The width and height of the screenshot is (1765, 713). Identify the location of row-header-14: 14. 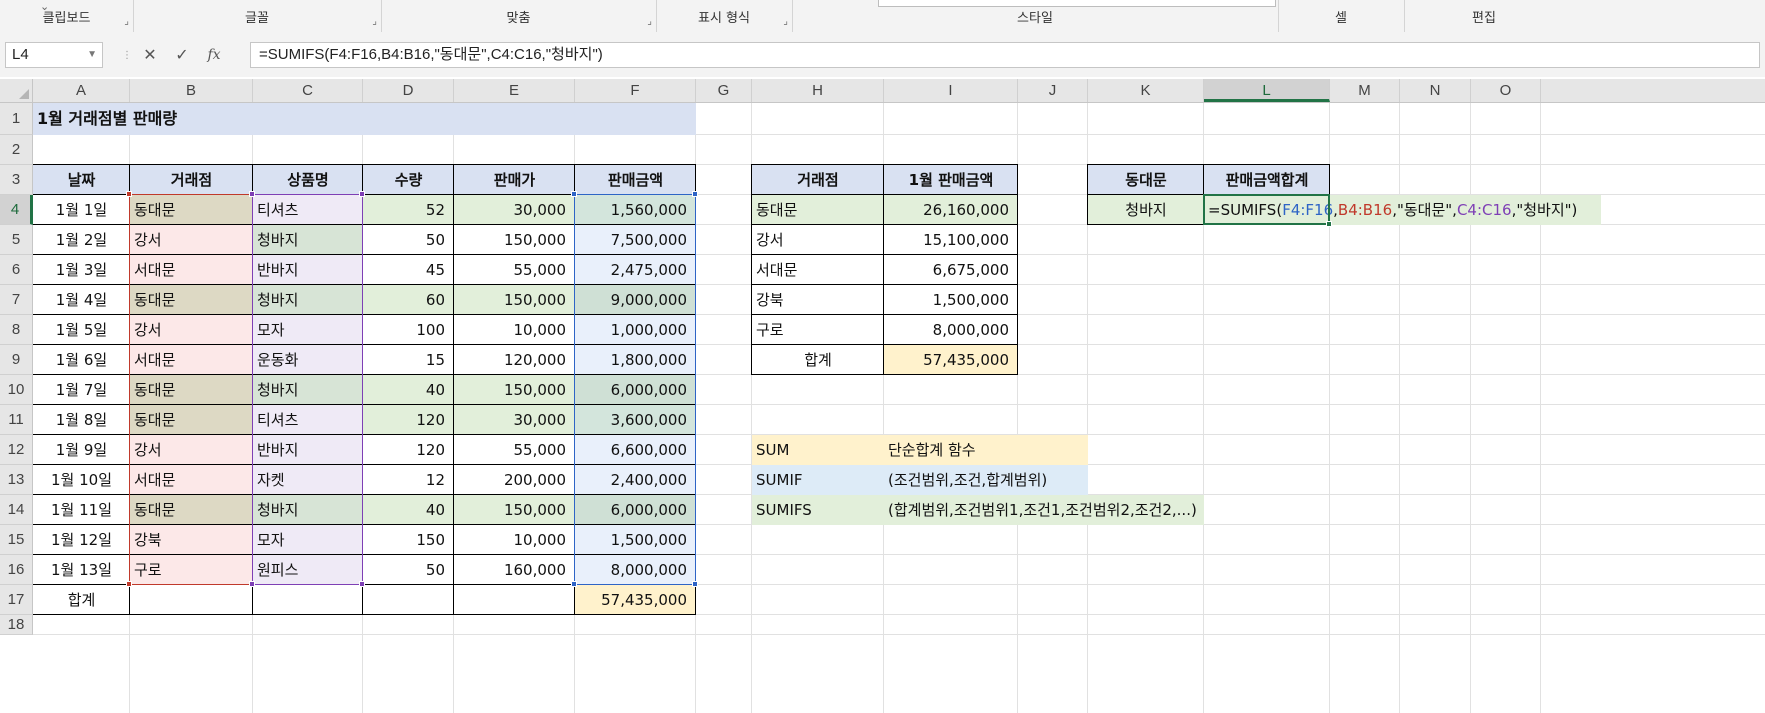
(16, 510).